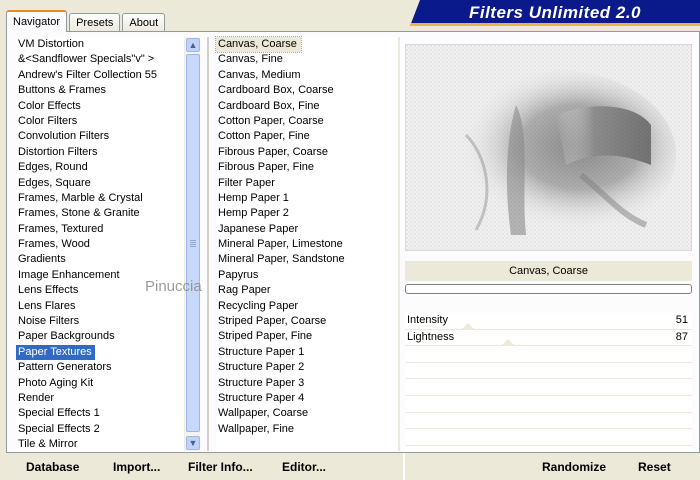 The image size is (700, 480). What do you see at coordinates (108, 259) in the screenshot?
I see `category-item: Gradients` at bounding box center [108, 259].